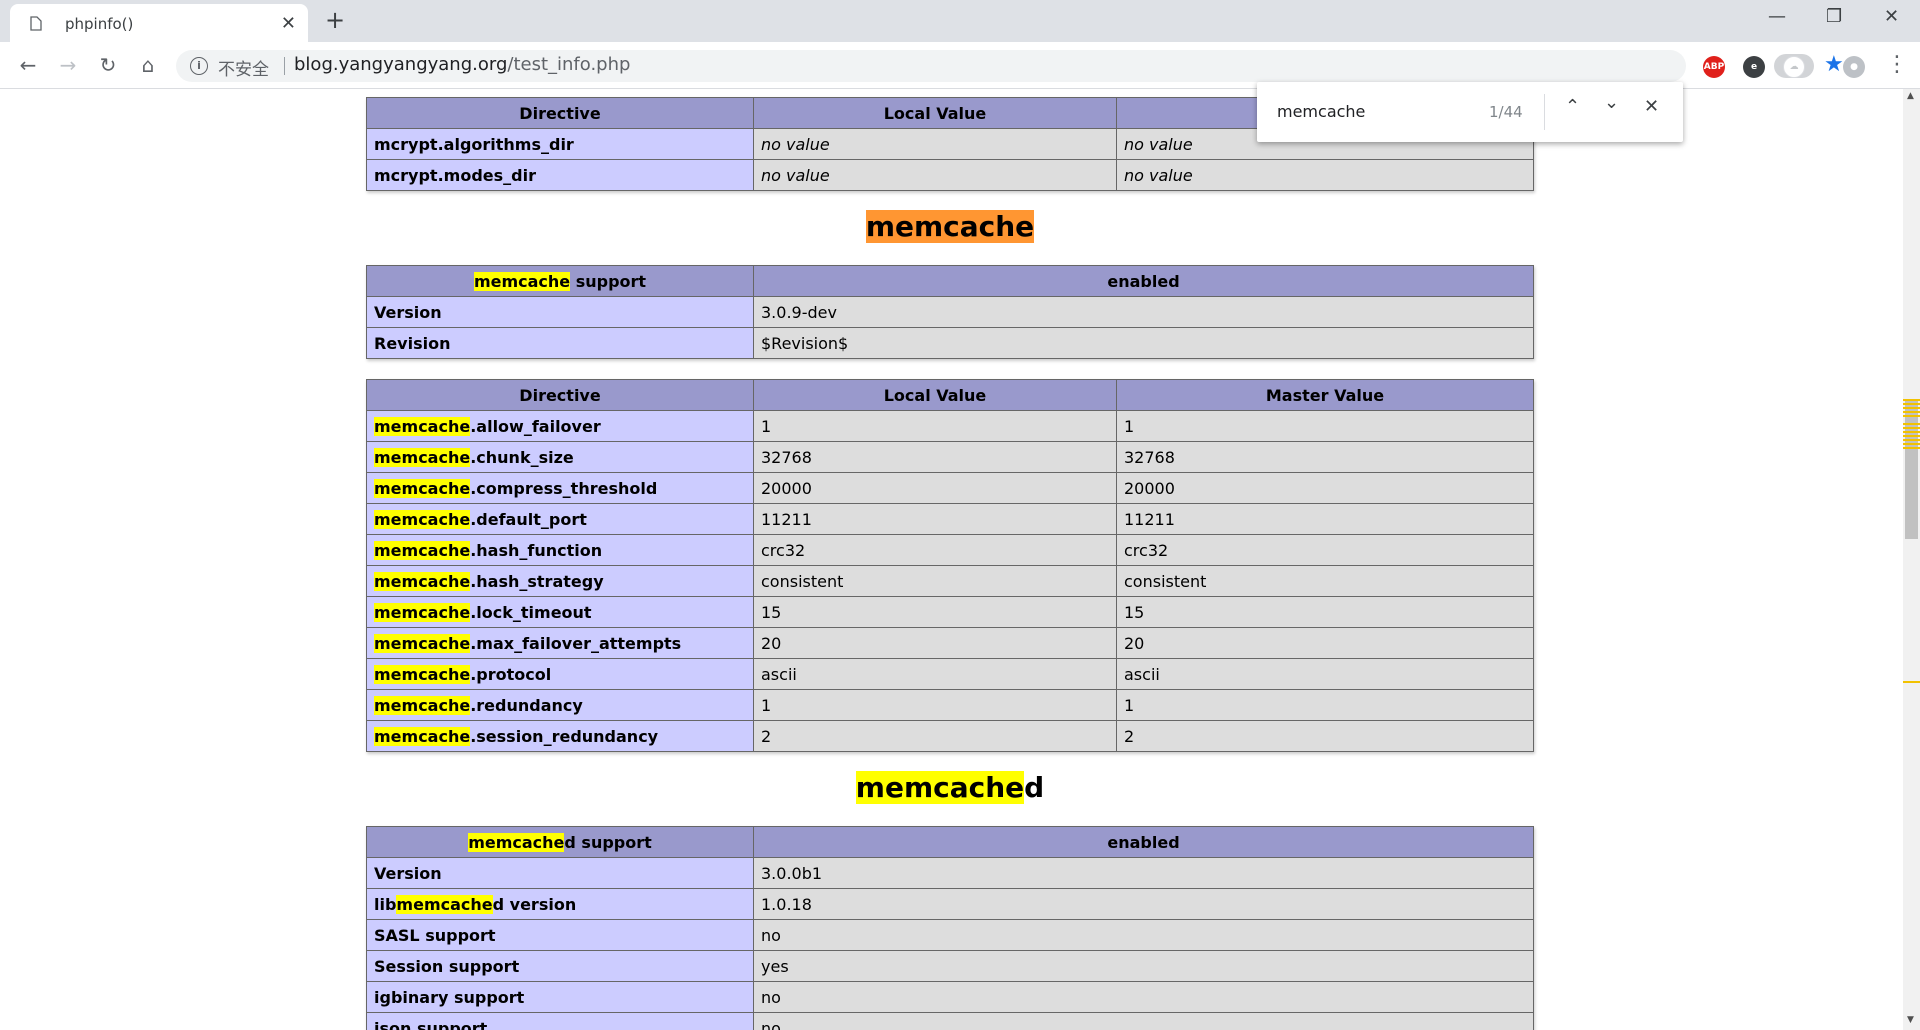 Image resolution: width=1920 pixels, height=1030 pixels. I want to click on info-value: 3.0.0b1, so click(1143, 873).